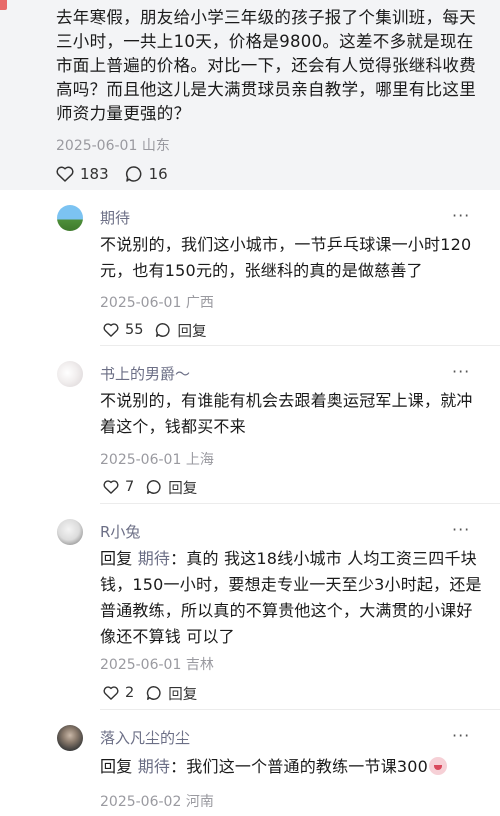 The width and height of the screenshot is (500, 816). What do you see at coordinates (130, 487) in the screenshot?
I see `like-count: 7` at bounding box center [130, 487].